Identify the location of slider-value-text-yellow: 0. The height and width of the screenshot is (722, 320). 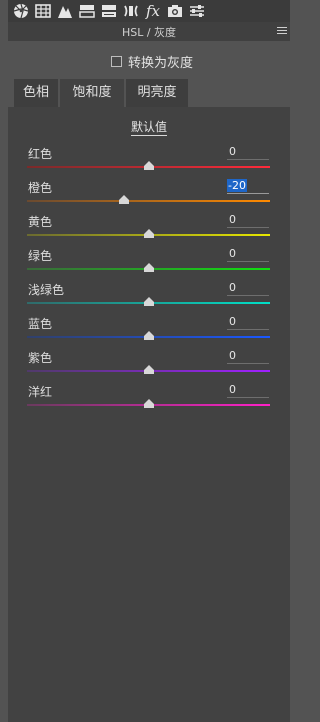
(231, 219).